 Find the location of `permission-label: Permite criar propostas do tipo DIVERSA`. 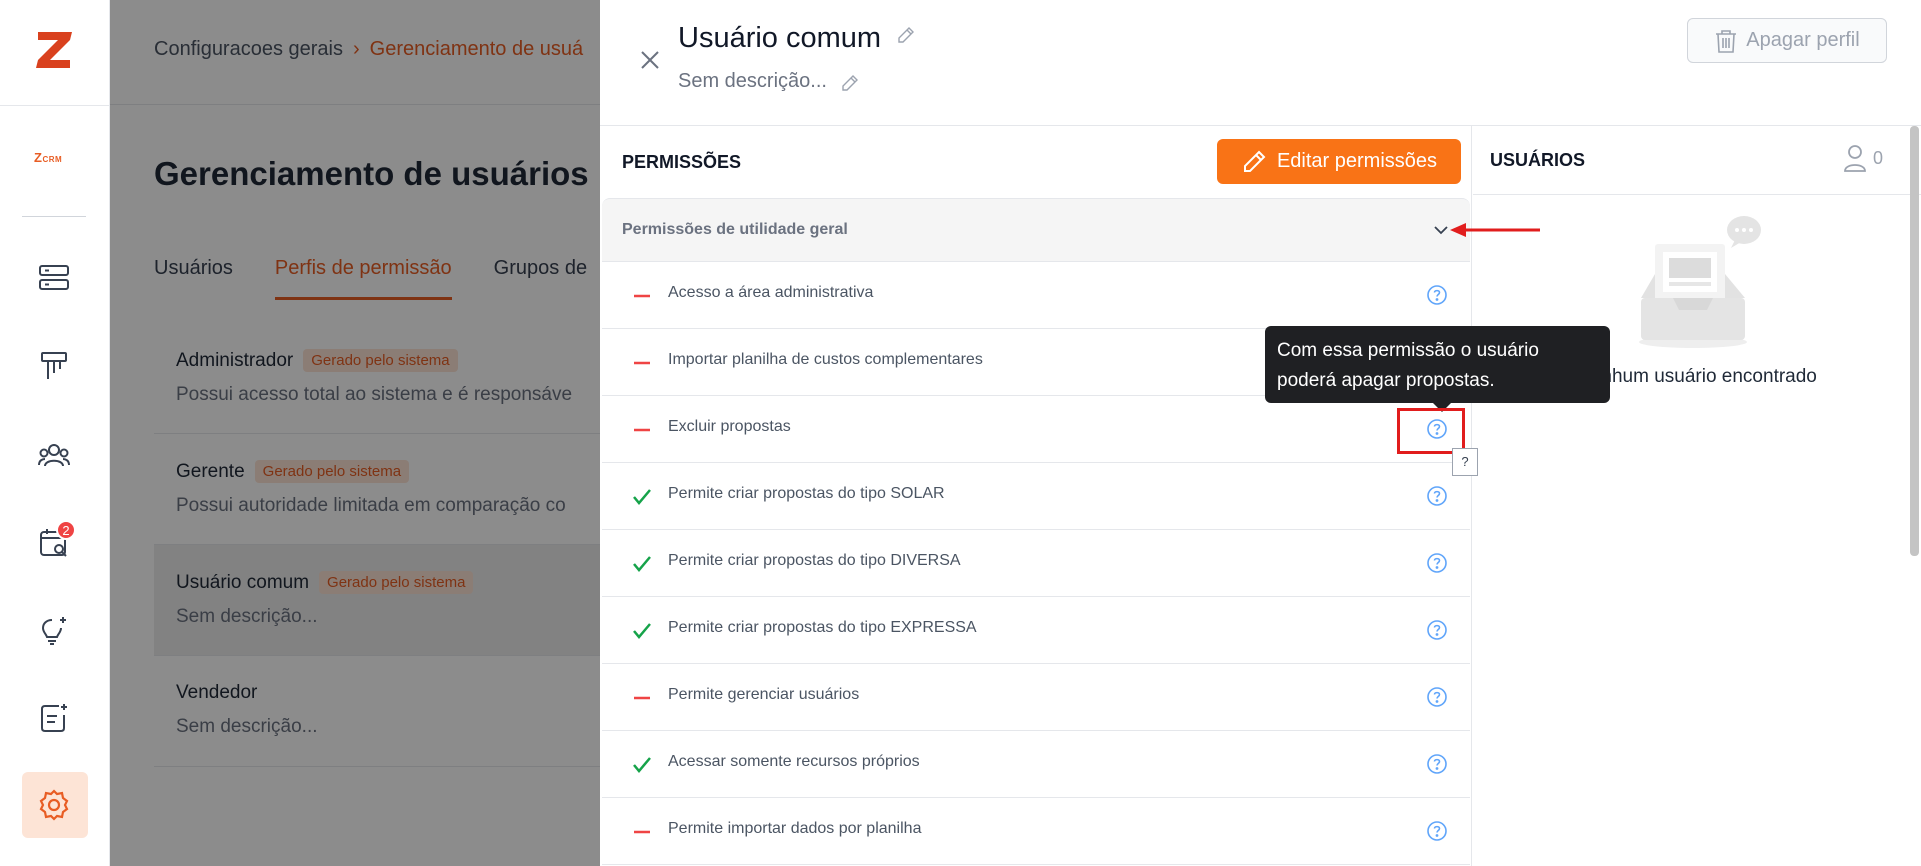

permission-label: Permite criar propostas do tipo DIVERSA is located at coordinates (814, 560).